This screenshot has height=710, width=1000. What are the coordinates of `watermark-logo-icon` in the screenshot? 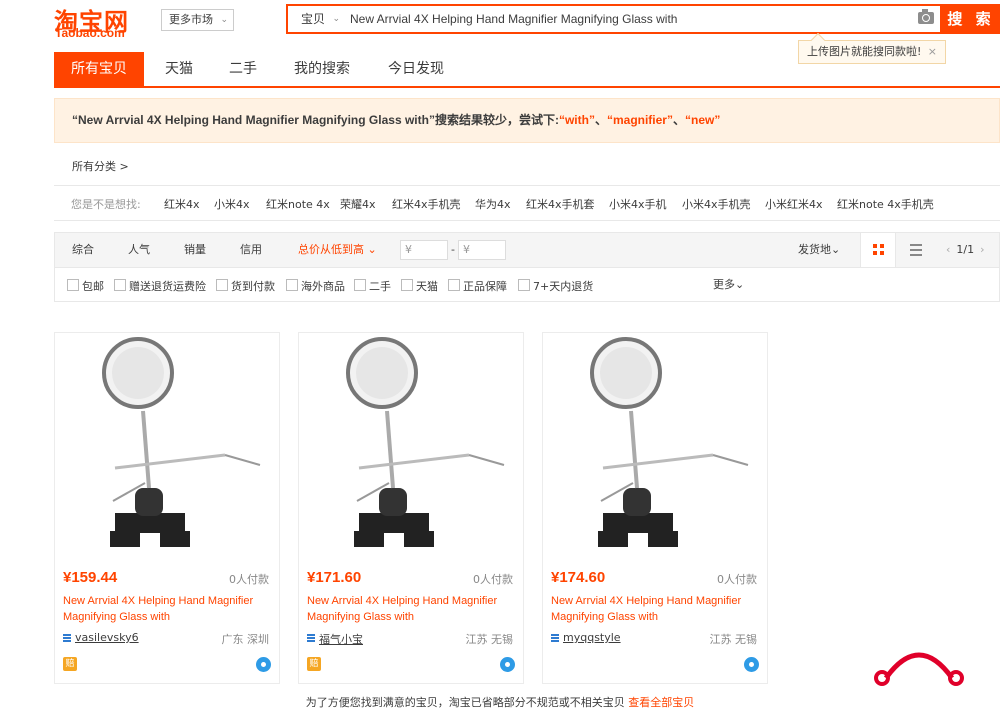 It's located at (919, 669).